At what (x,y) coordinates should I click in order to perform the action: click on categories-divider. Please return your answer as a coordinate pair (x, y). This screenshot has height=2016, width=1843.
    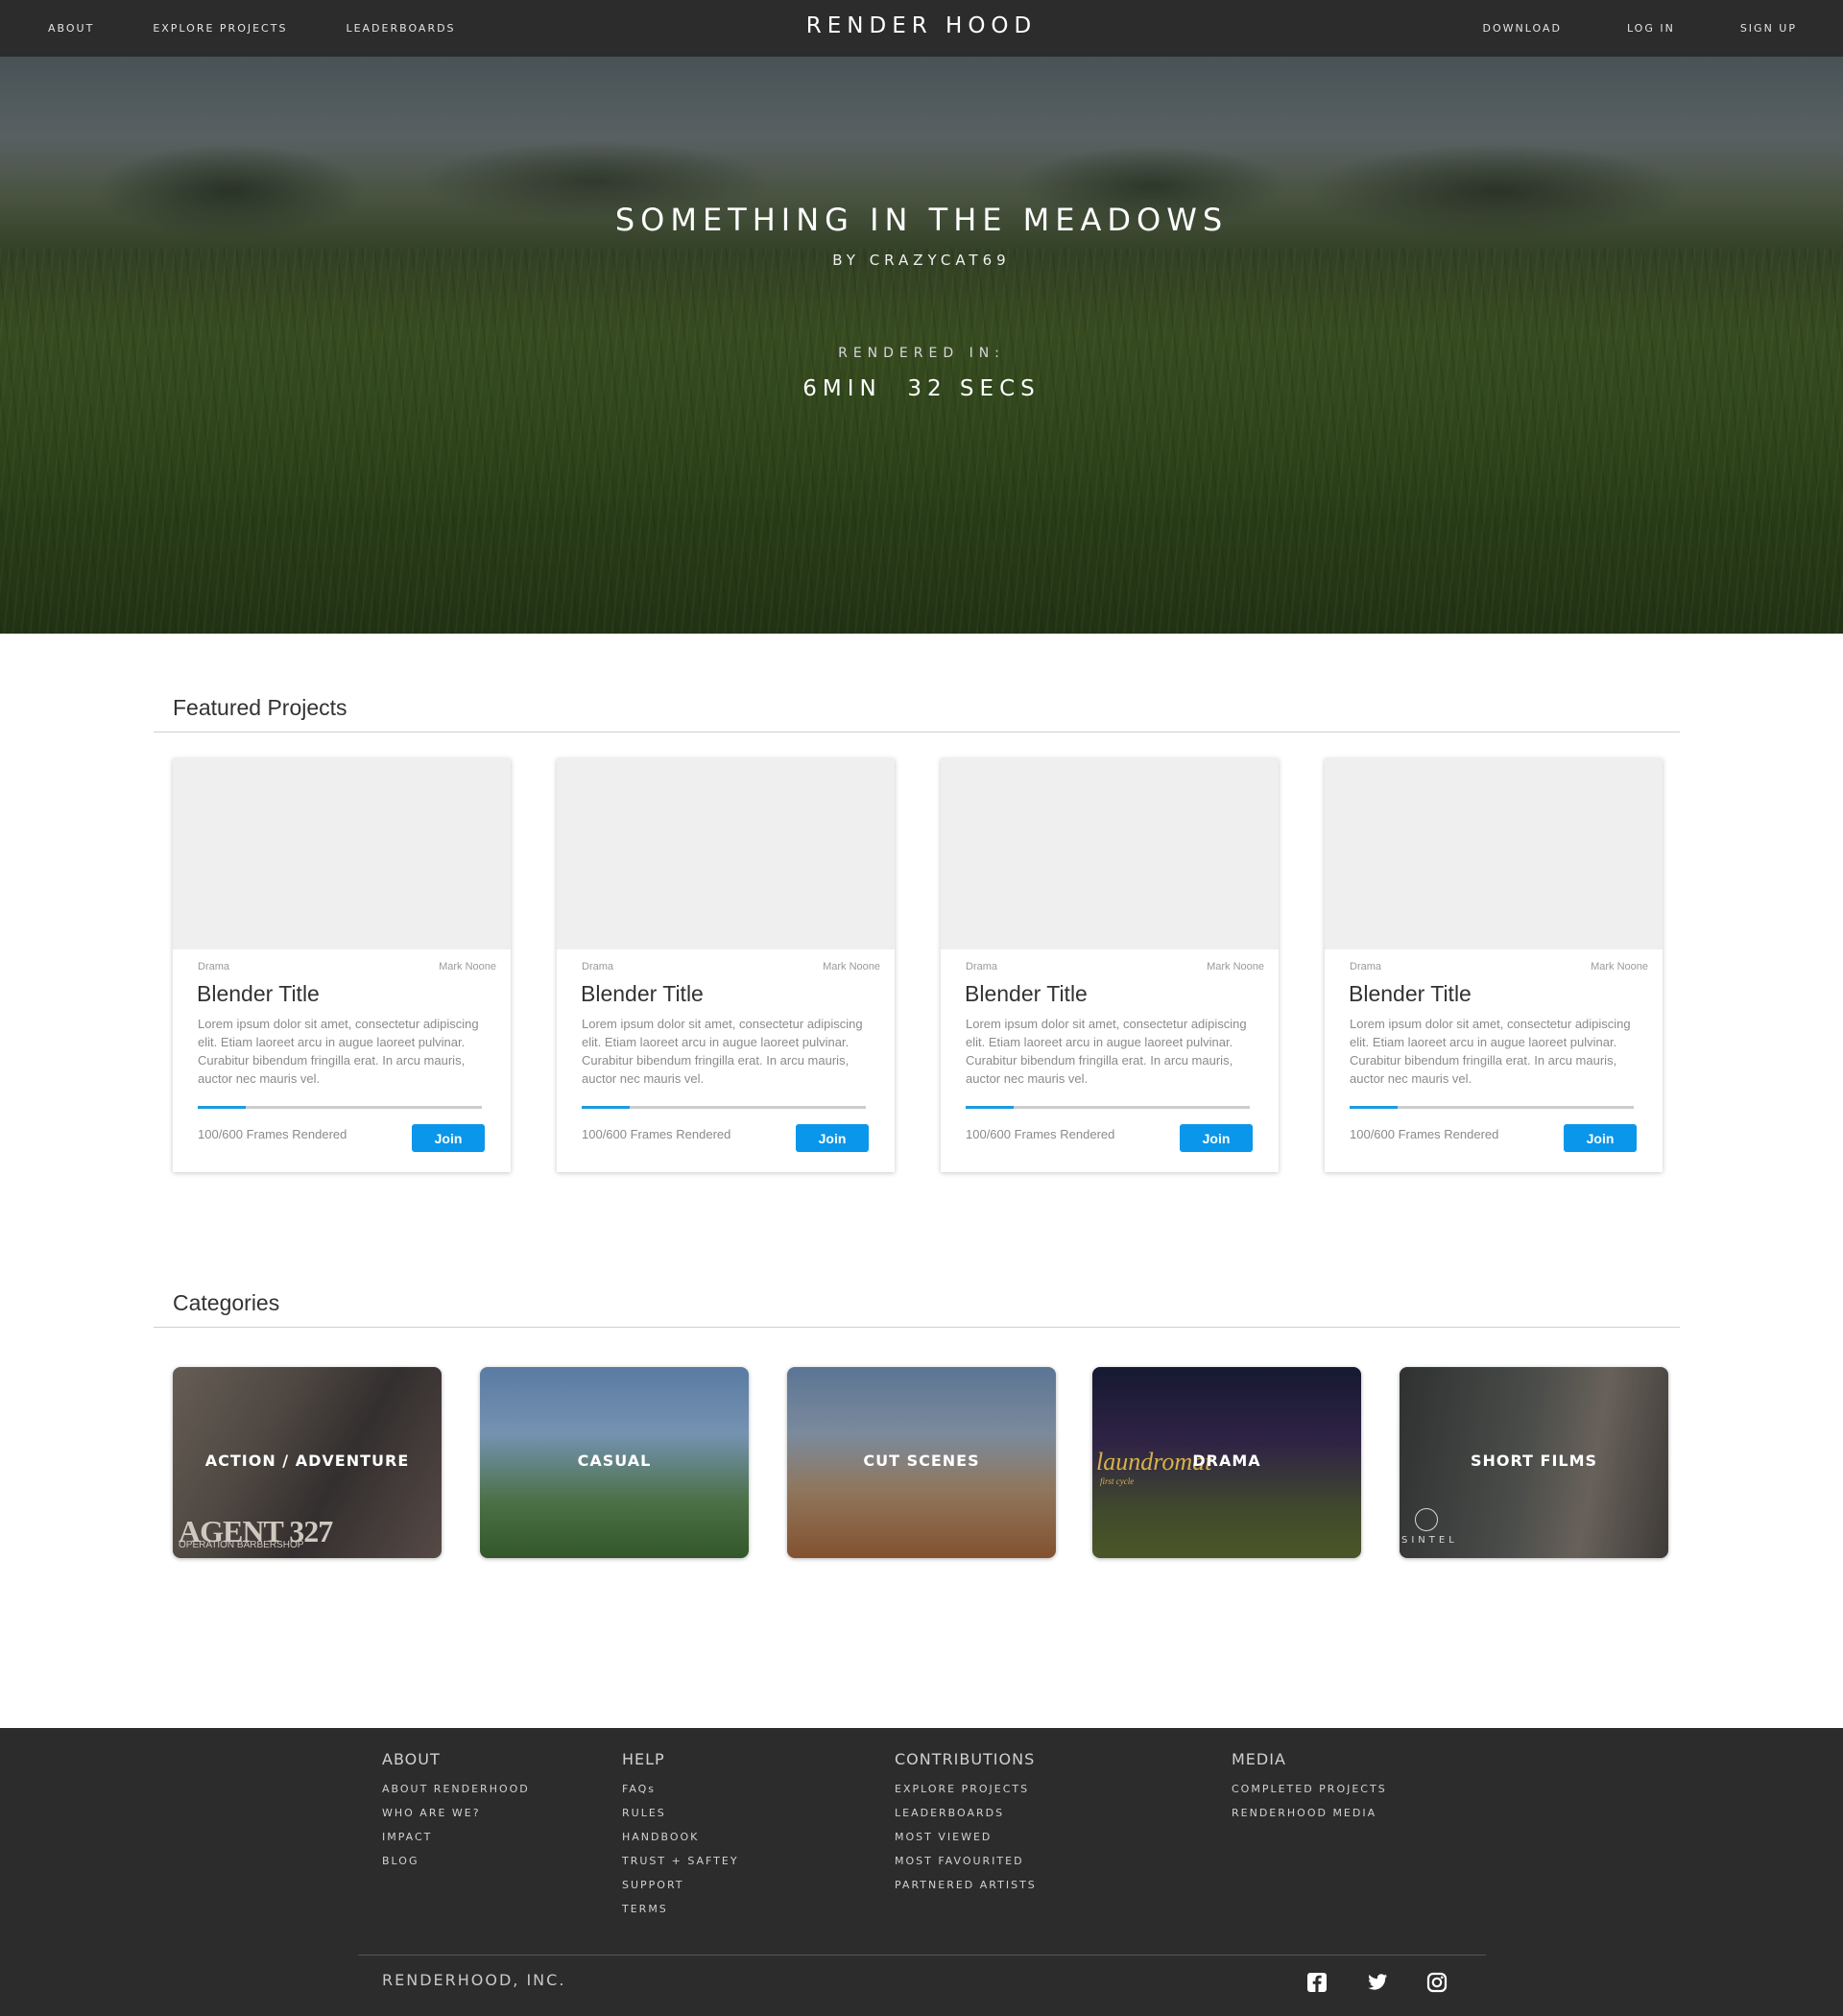
    Looking at the image, I should click on (917, 1327).